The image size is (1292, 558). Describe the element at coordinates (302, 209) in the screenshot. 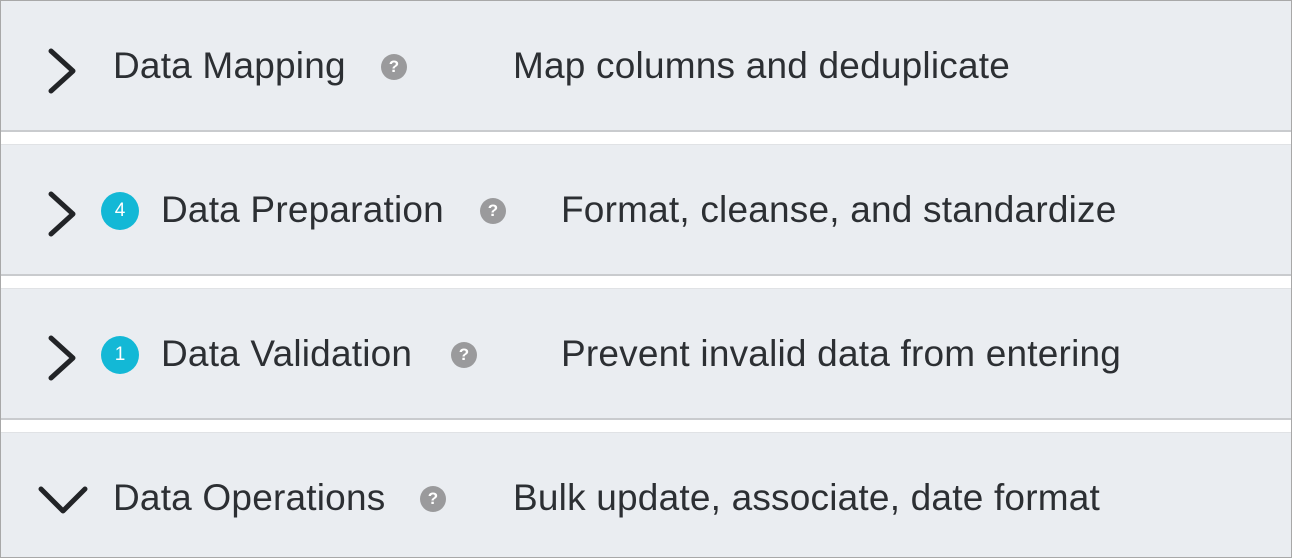

I see `section-title: Data Preparation` at that location.